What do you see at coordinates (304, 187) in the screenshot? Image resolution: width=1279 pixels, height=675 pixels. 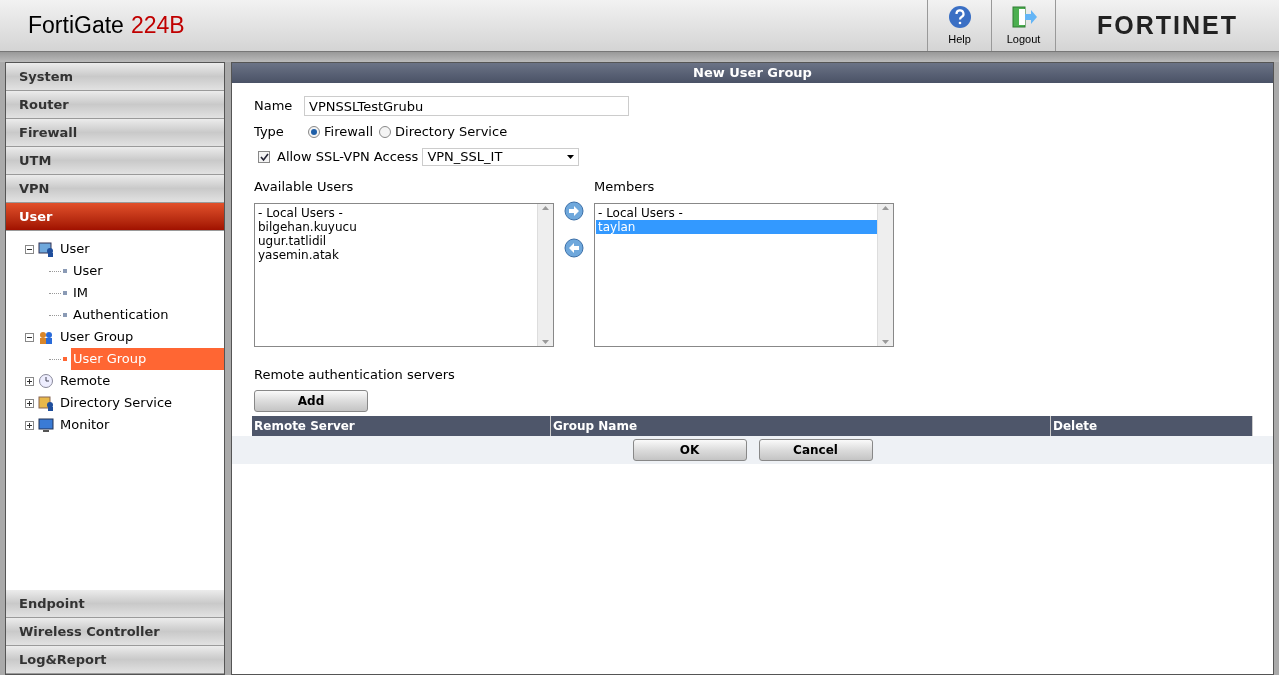 I see `list-label: Available Users` at bounding box center [304, 187].